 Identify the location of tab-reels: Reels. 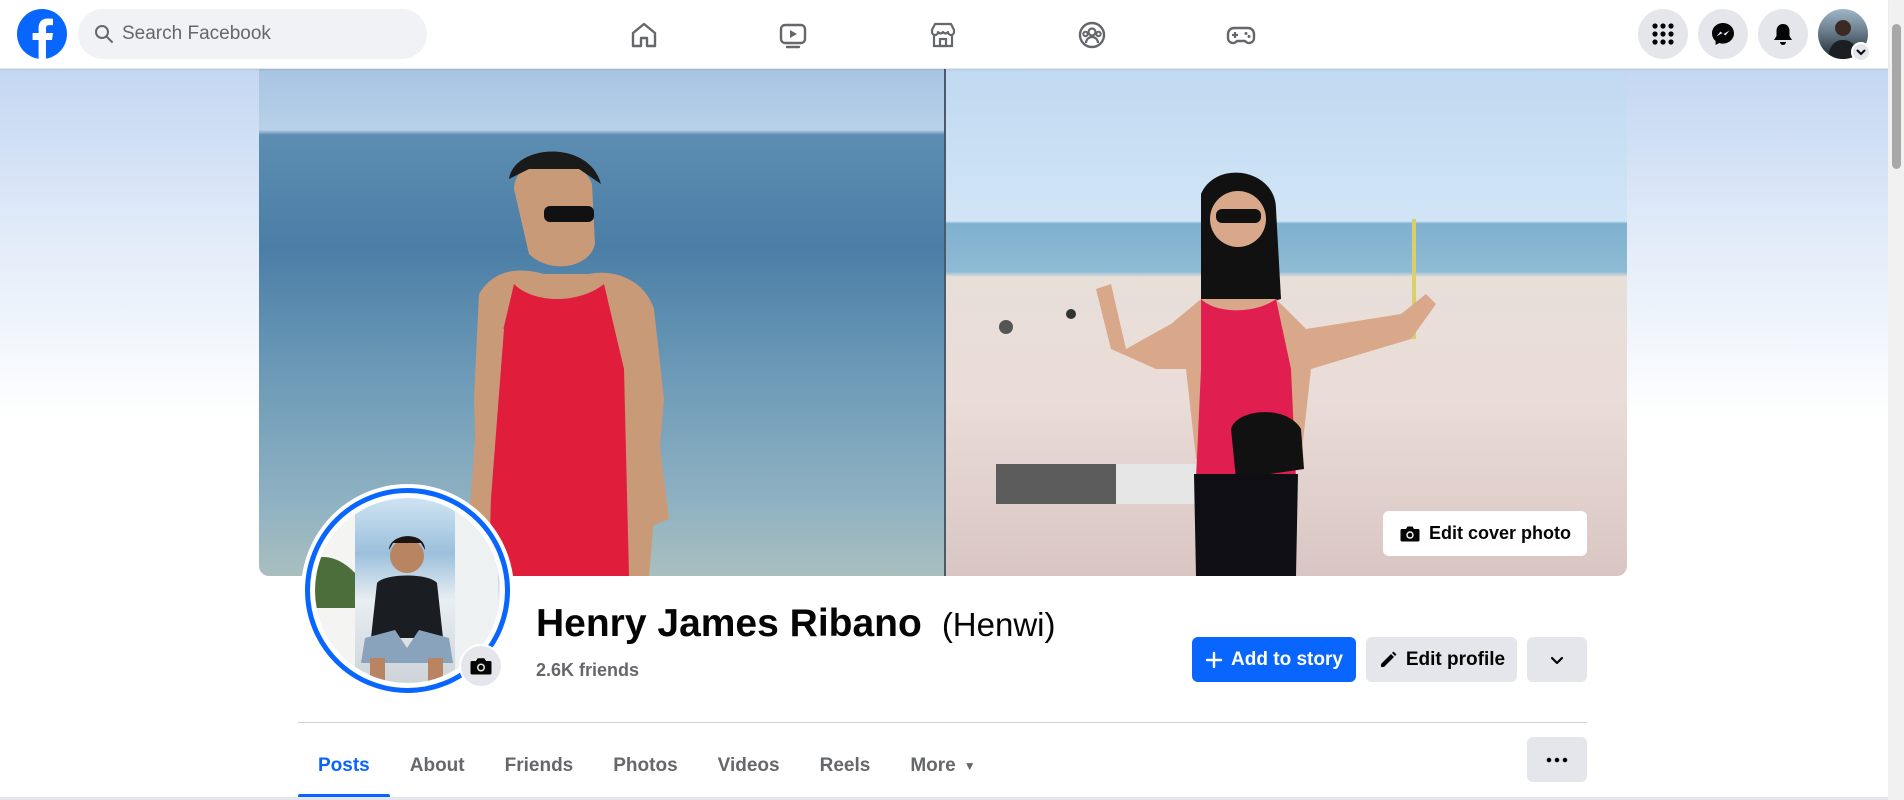
(845, 766).